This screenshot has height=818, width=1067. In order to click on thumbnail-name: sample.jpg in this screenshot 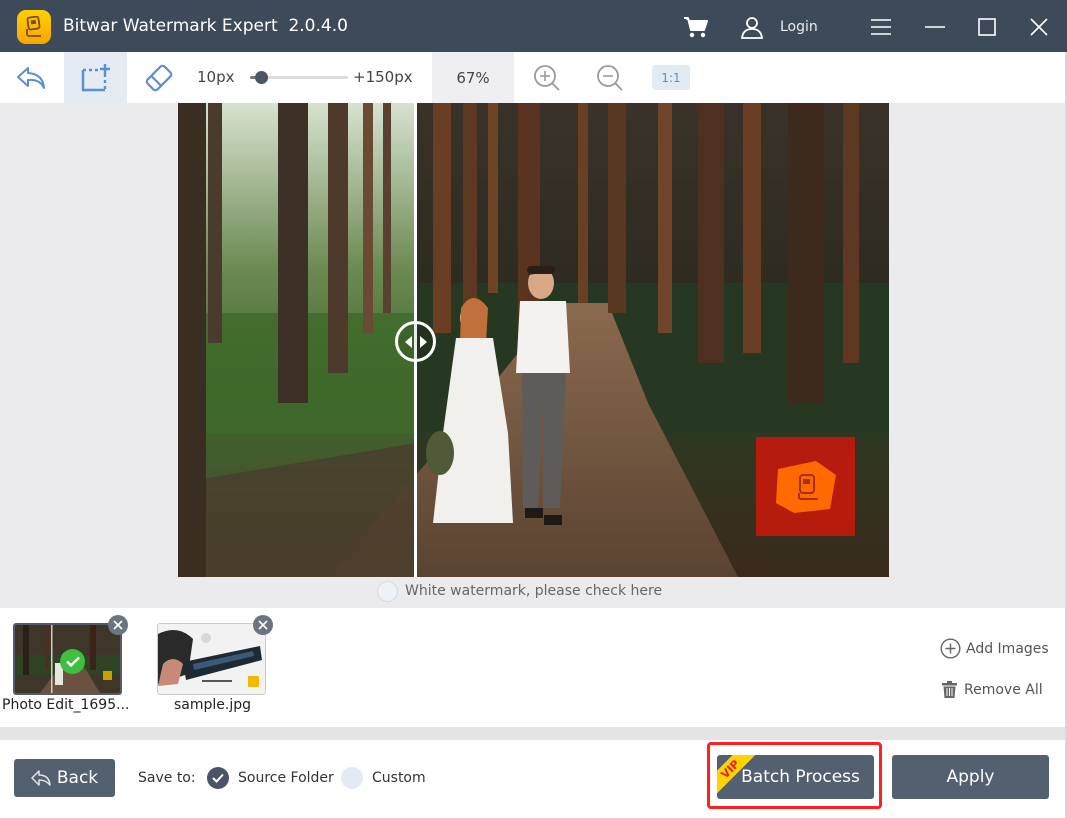, I will do `click(213, 705)`.